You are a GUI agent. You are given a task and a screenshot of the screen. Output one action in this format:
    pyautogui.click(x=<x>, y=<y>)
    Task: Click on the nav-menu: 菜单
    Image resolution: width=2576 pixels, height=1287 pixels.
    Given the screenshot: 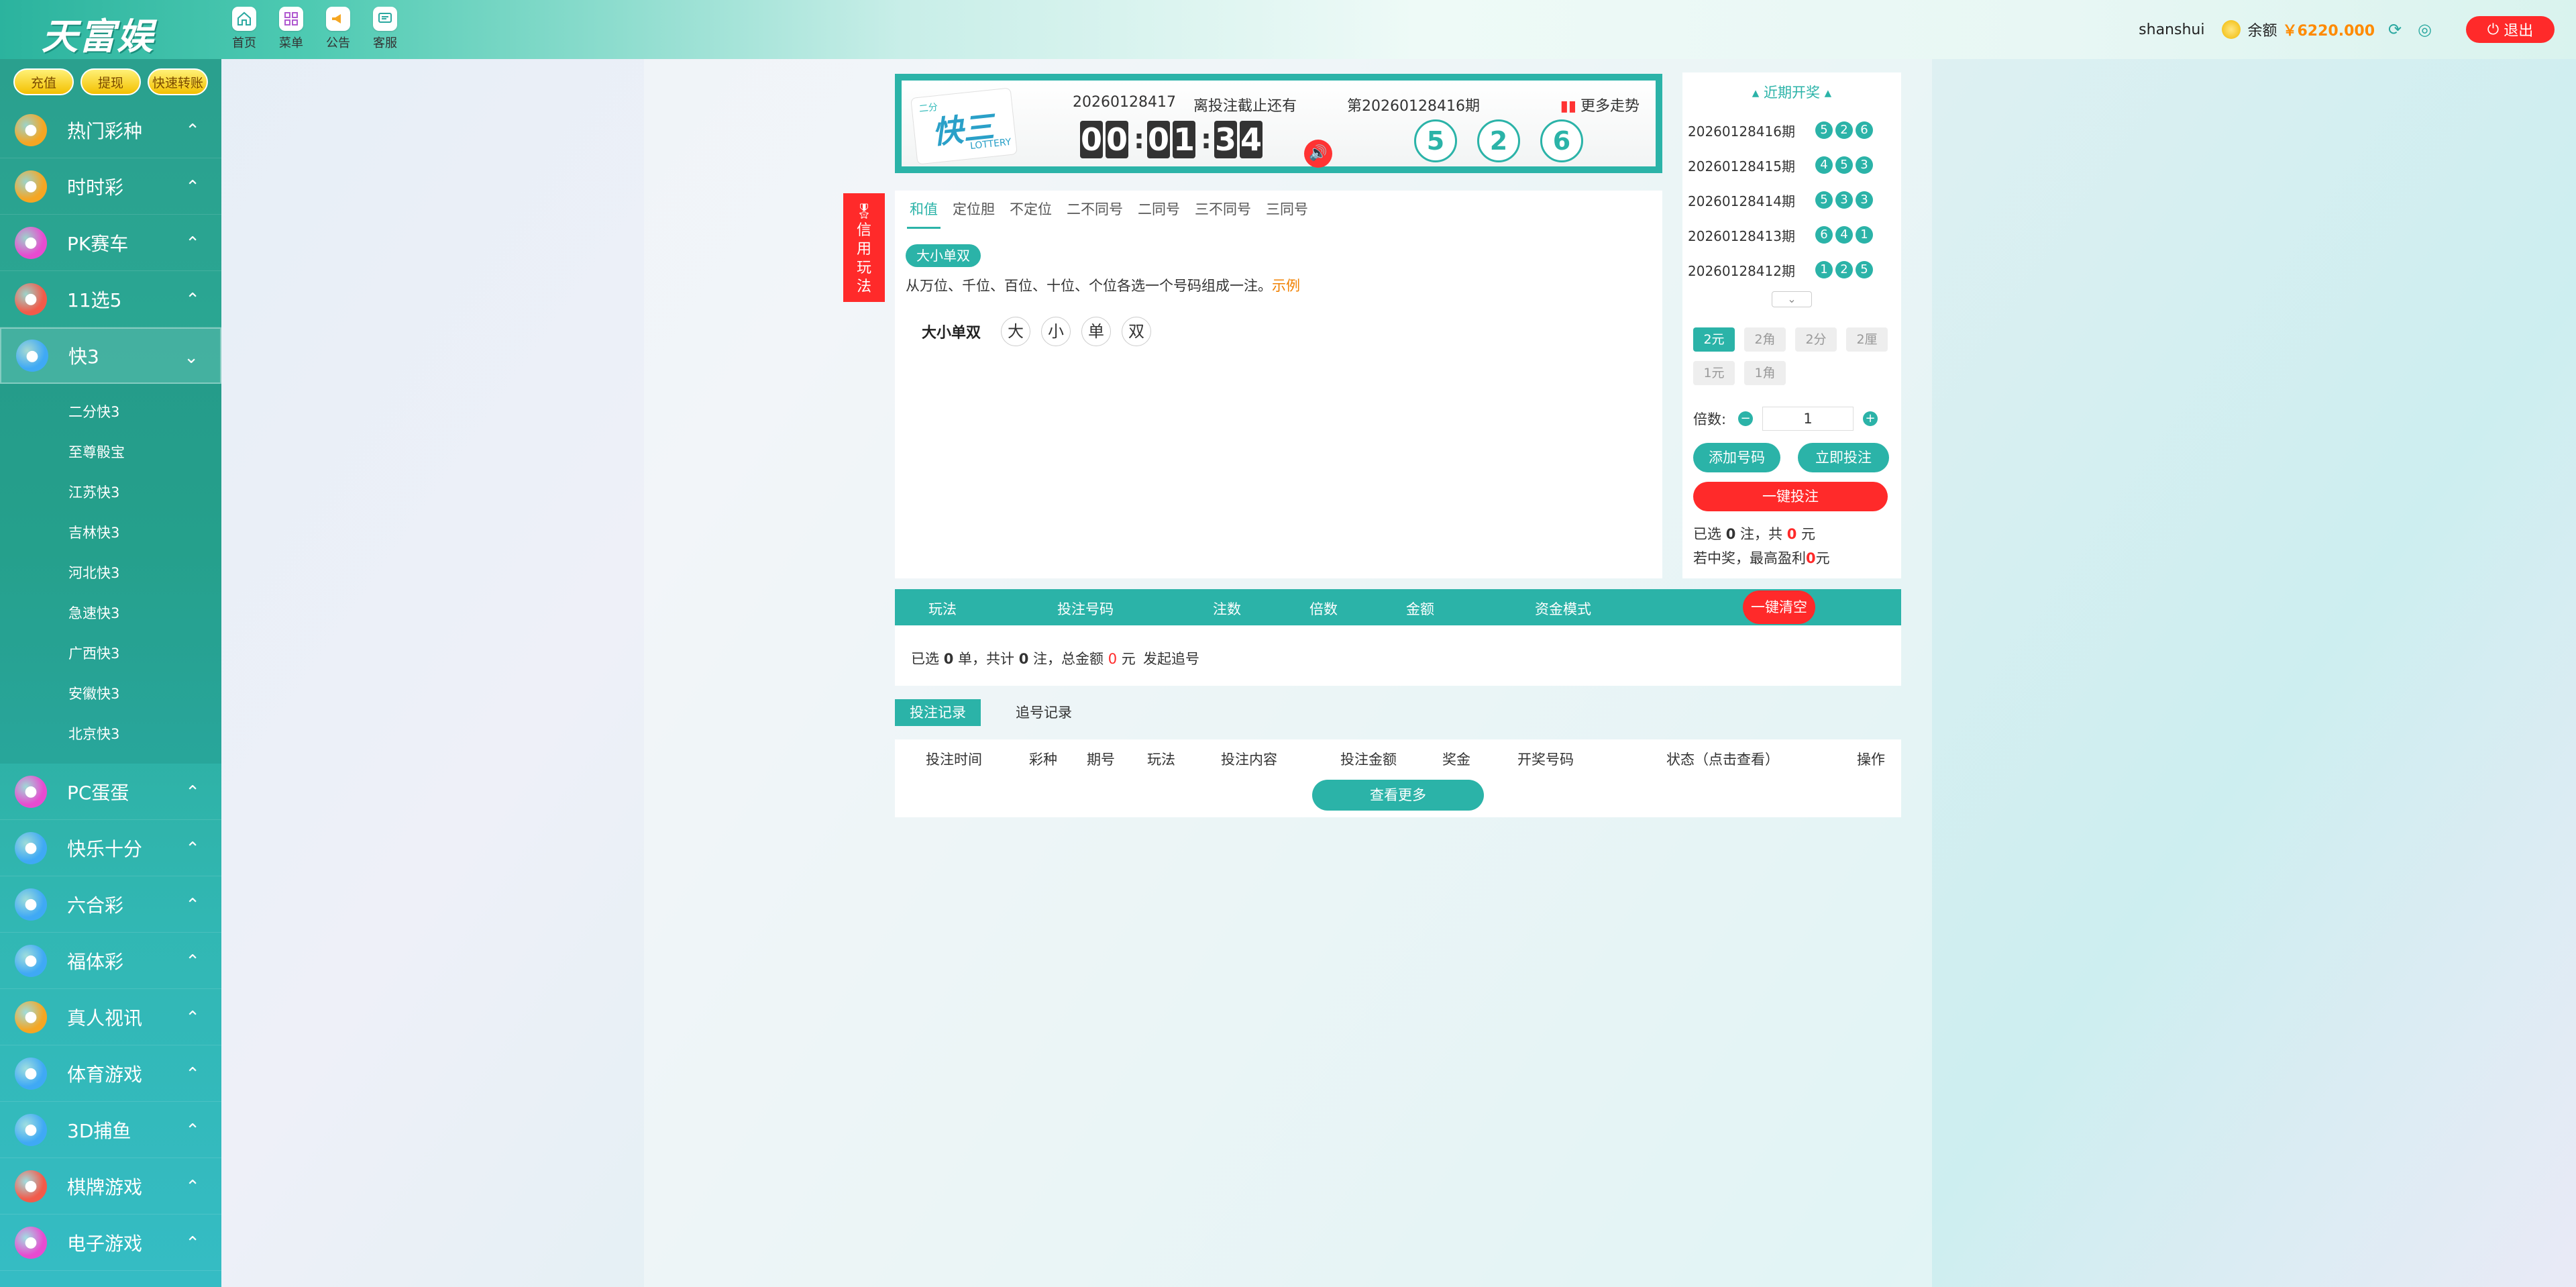 What is the action you would take?
    pyautogui.click(x=291, y=29)
    